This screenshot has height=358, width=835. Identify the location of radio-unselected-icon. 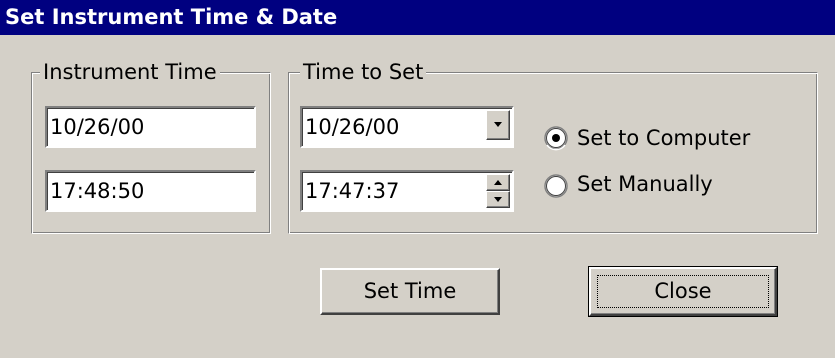
(556, 186).